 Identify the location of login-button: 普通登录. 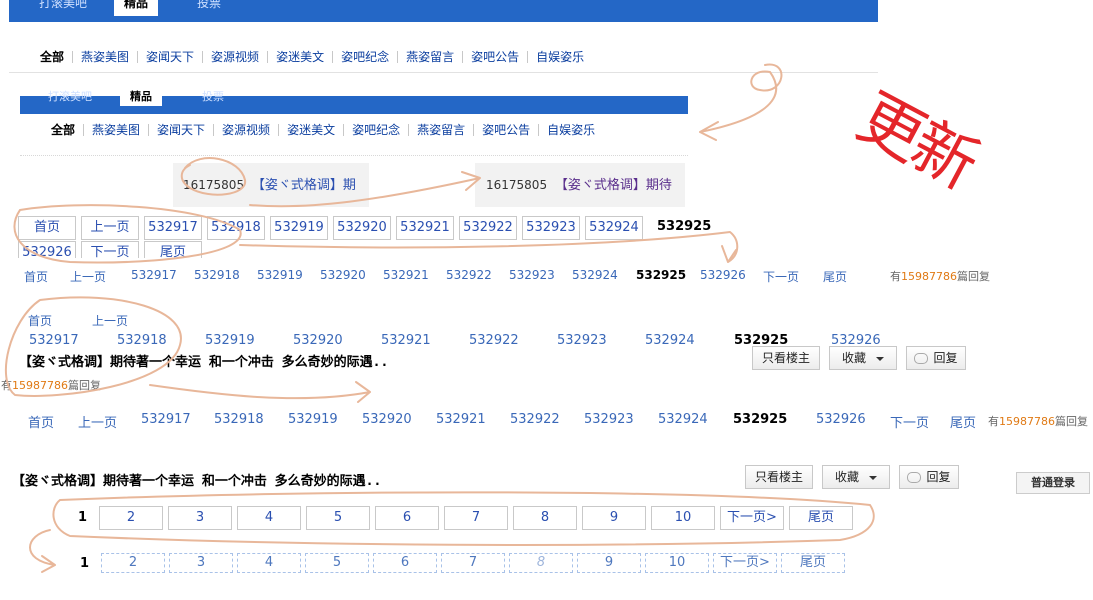
(1053, 483).